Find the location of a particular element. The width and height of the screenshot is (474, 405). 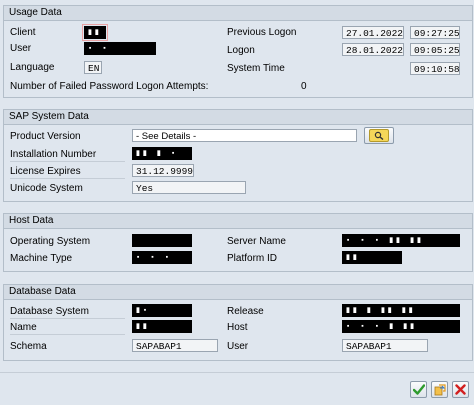

operating-system-label: Operating System is located at coordinates (50, 241).